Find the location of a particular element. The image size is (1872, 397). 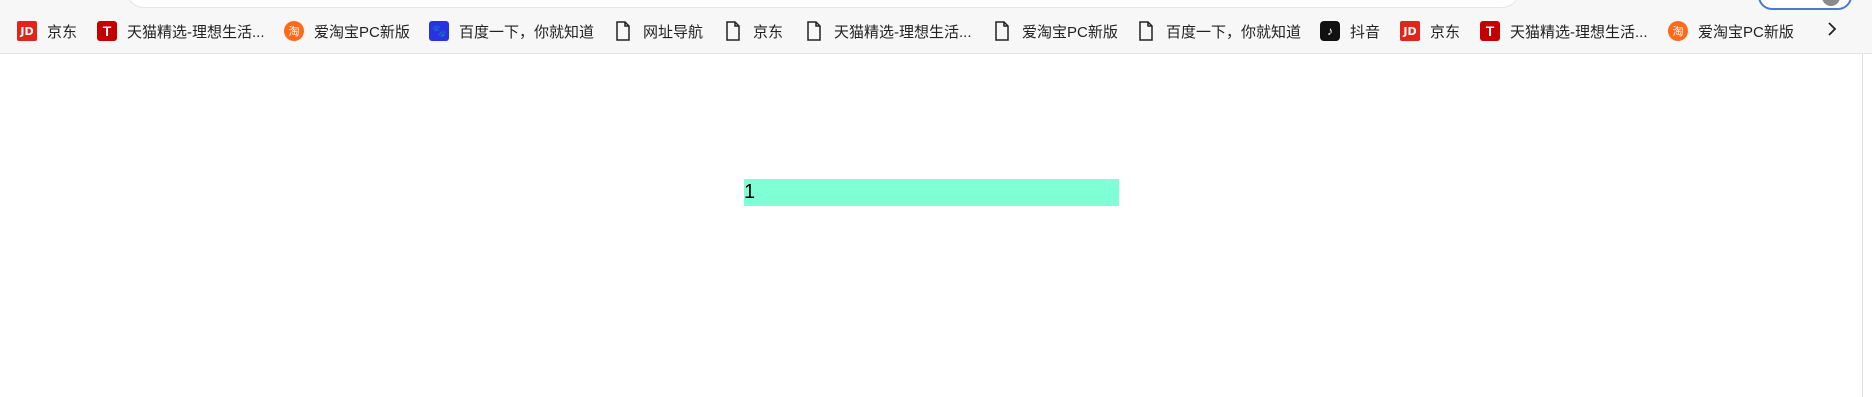

bookmark-jd-3: JD 京东 is located at coordinates (1430, 31).